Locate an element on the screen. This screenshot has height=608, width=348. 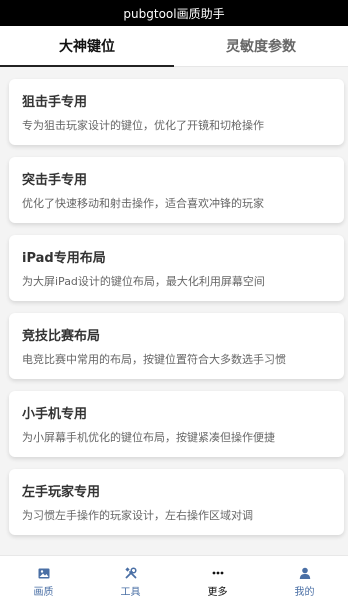
user-icon is located at coordinates (305, 573).